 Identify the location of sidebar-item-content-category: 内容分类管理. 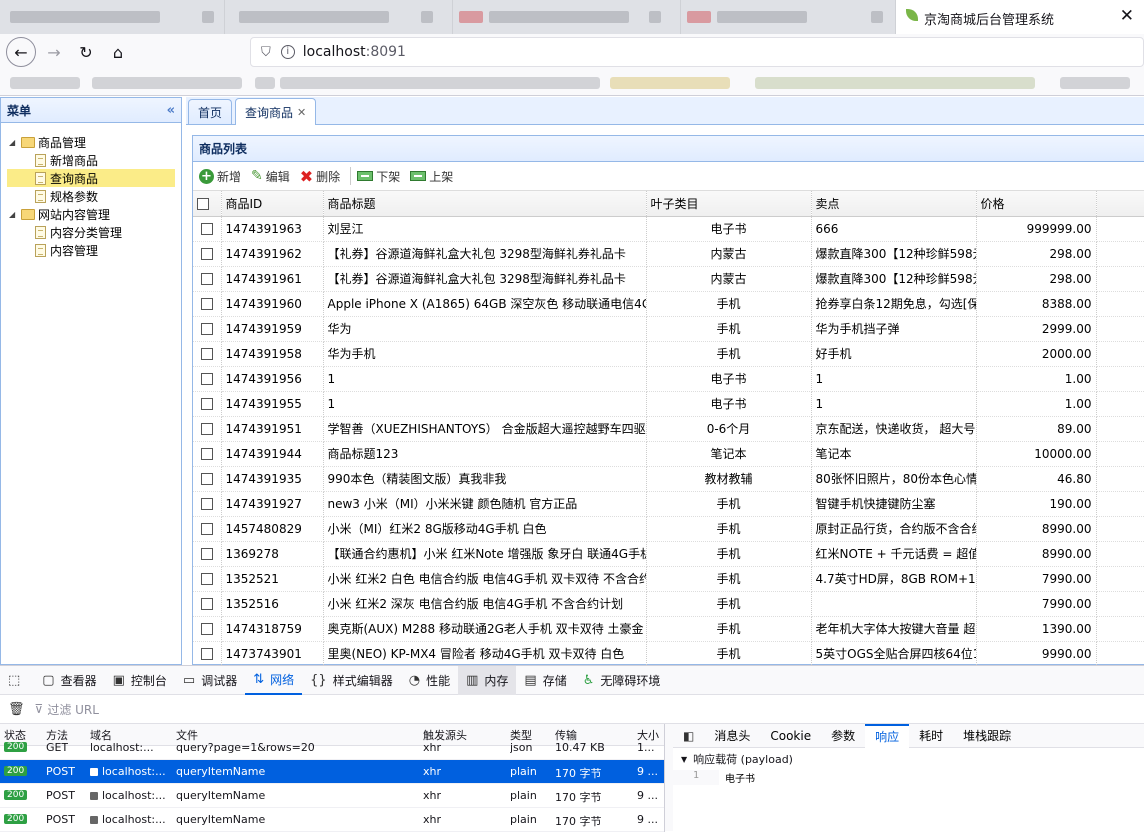
(91, 232).